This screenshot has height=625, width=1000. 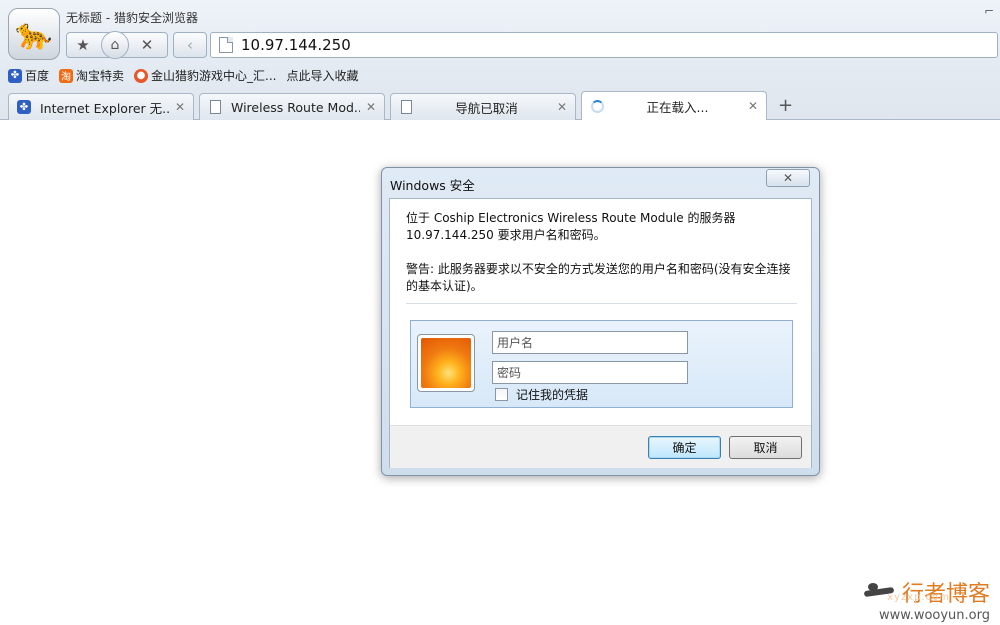 I want to click on page-icon, so click(x=226, y=45).